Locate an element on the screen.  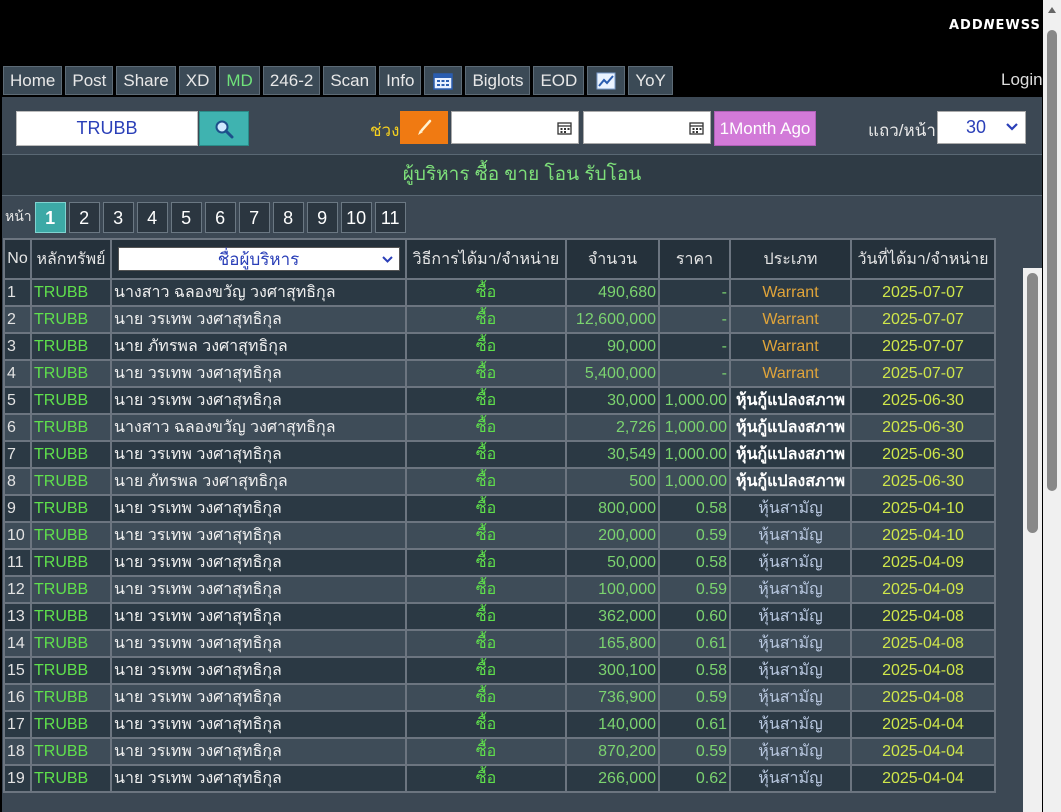
end-date-input is located at coordinates (647, 127).